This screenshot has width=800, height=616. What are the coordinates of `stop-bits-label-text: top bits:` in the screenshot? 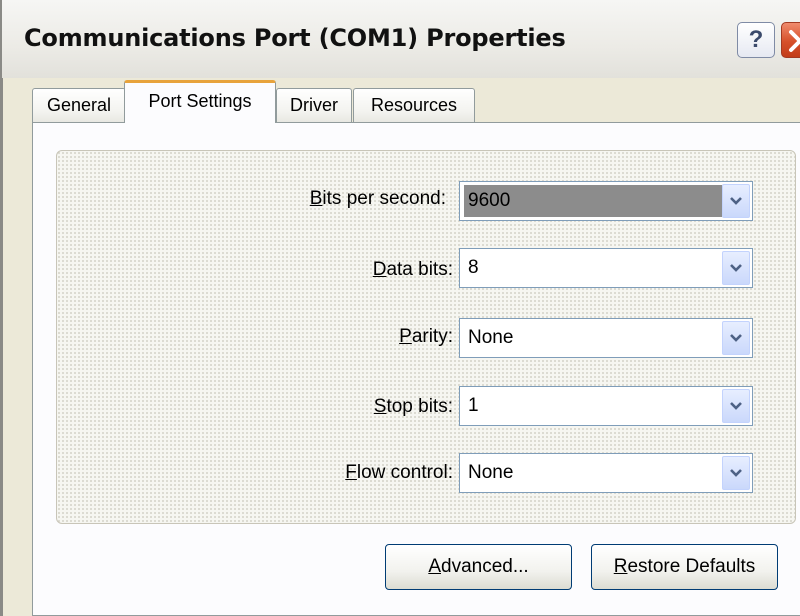 It's located at (419, 406).